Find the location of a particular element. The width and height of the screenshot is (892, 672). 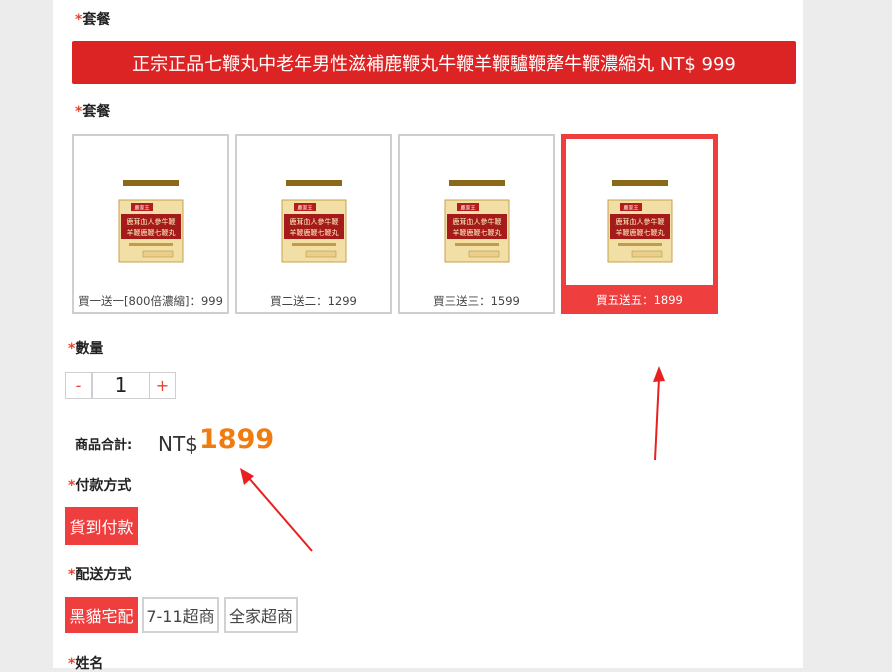

quantity-label: *數量 is located at coordinates (86, 349).